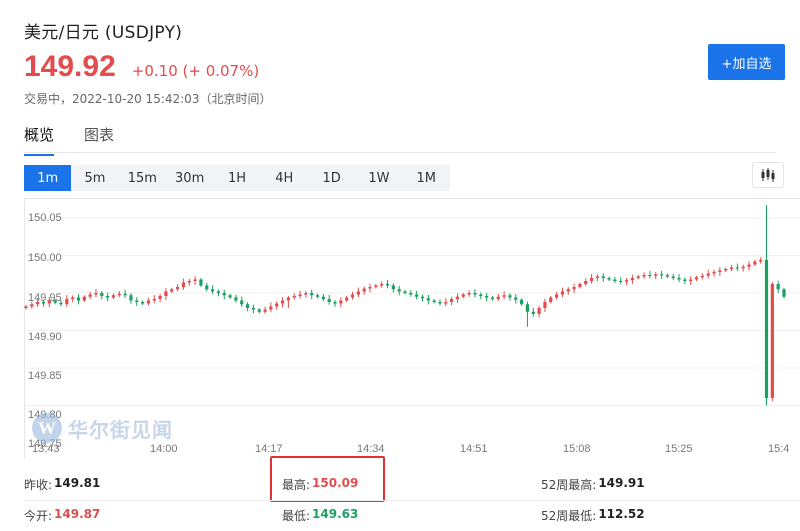 This screenshot has width=800, height=531. I want to click on watermark-logo: W 华尔街见闻, so click(102, 428).